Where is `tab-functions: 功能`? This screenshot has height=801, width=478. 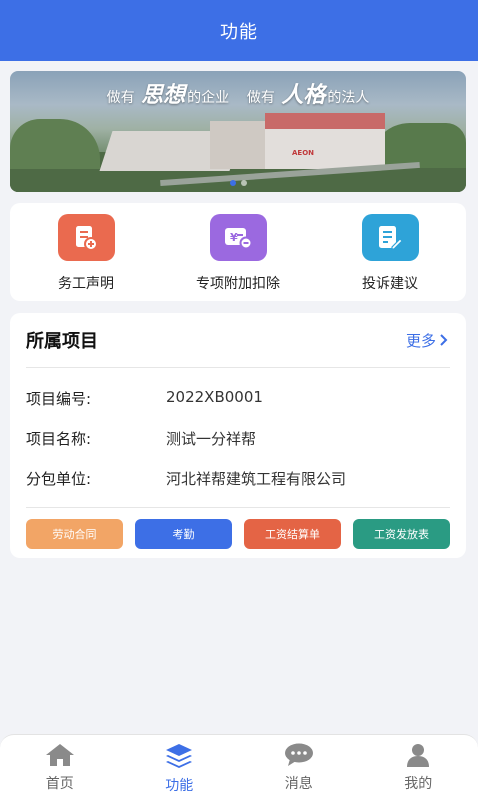
tab-functions: 功能 is located at coordinates (180, 768).